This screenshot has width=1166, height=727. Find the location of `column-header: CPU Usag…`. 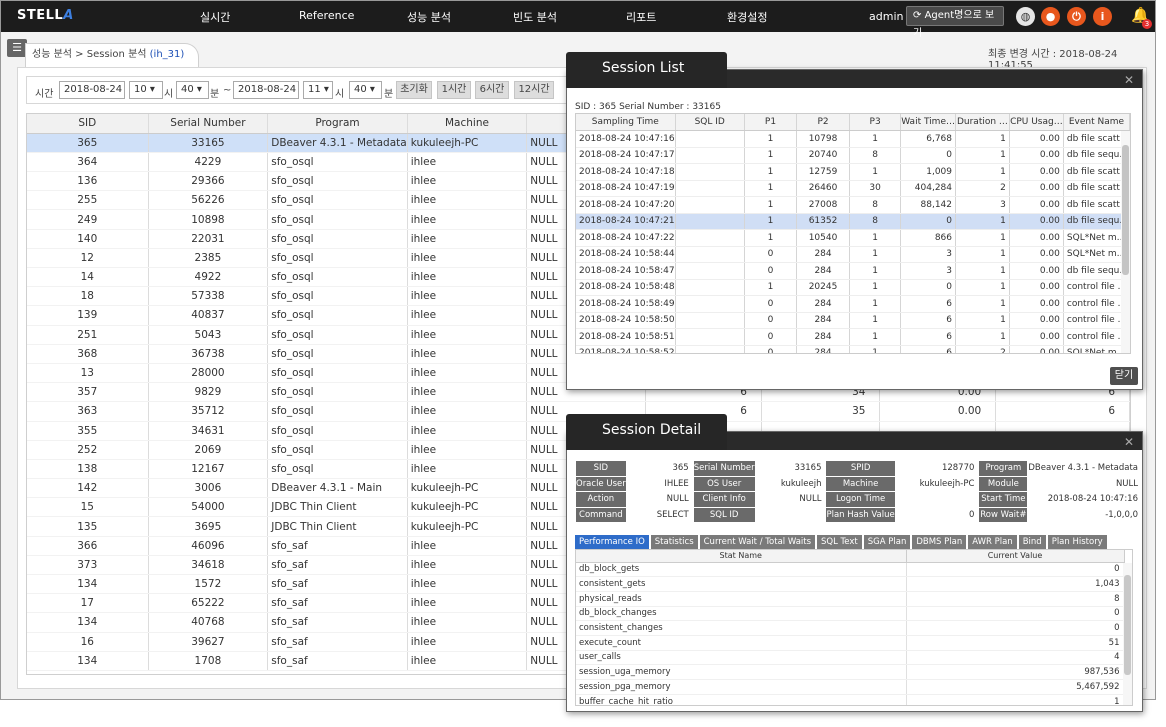

column-header: CPU Usag… is located at coordinates (1036, 122).